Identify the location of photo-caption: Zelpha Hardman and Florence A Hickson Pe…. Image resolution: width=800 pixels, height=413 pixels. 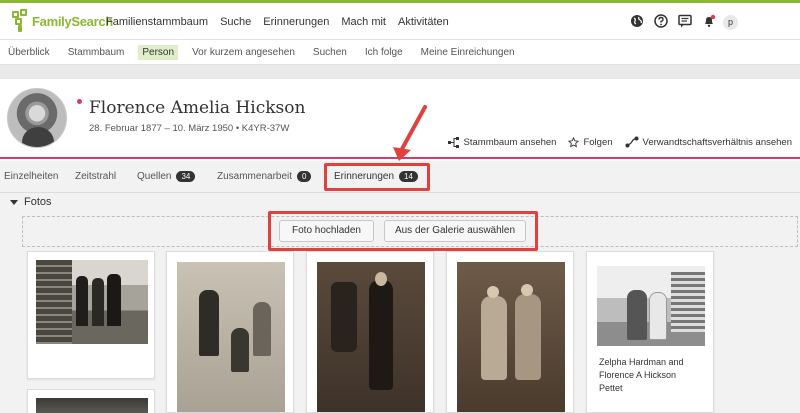
(641, 375).